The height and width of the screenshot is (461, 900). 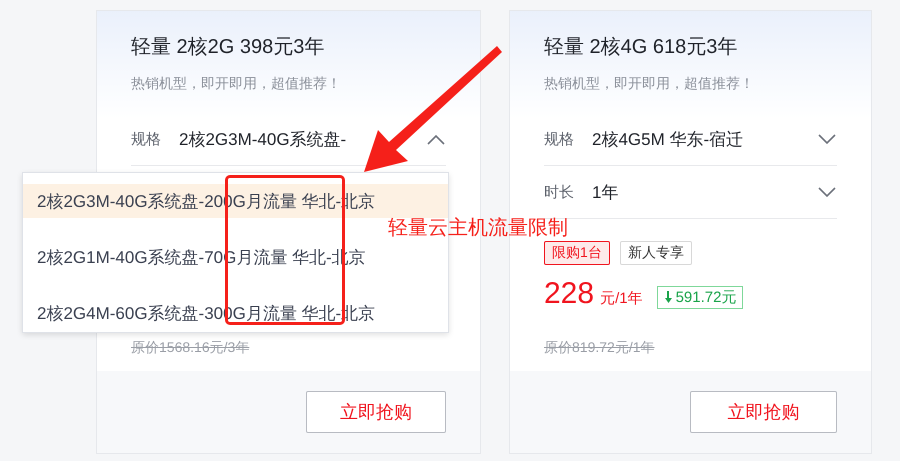 I want to click on price: 228, so click(x=569, y=294).